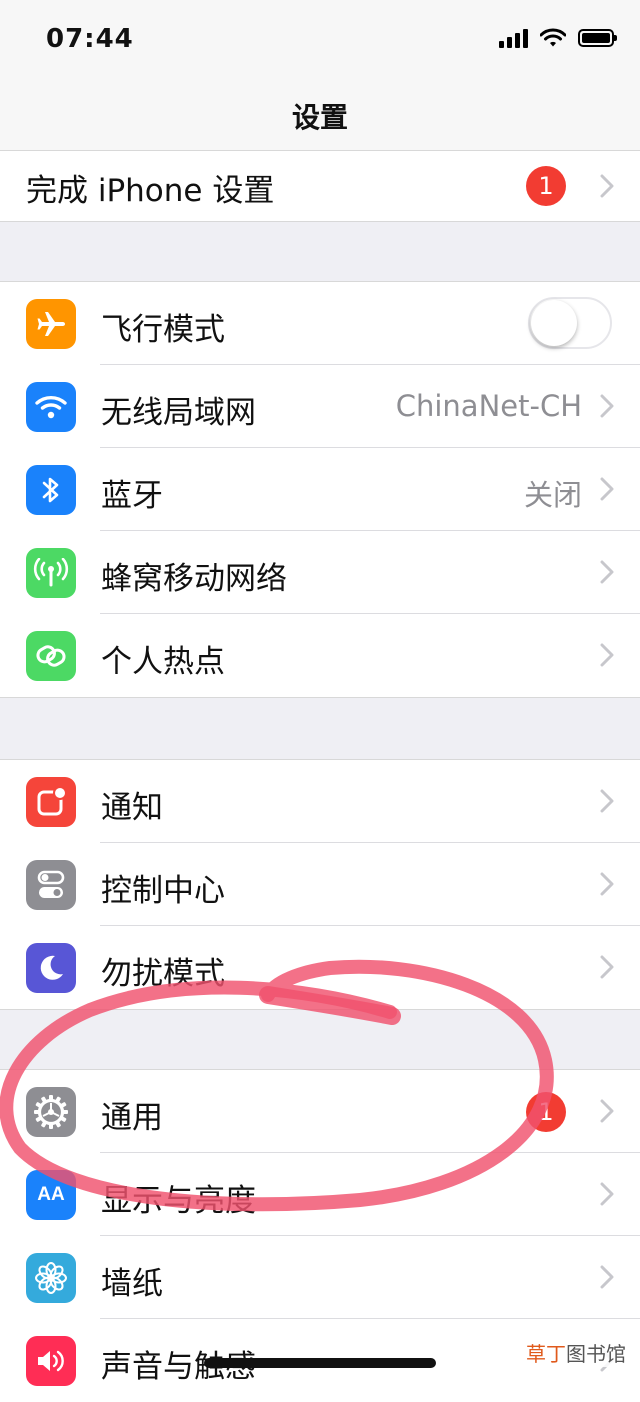 Image resolution: width=640 pixels, height=1402 pixels. What do you see at coordinates (51, 407) in the screenshot?
I see `wifi-icon` at bounding box center [51, 407].